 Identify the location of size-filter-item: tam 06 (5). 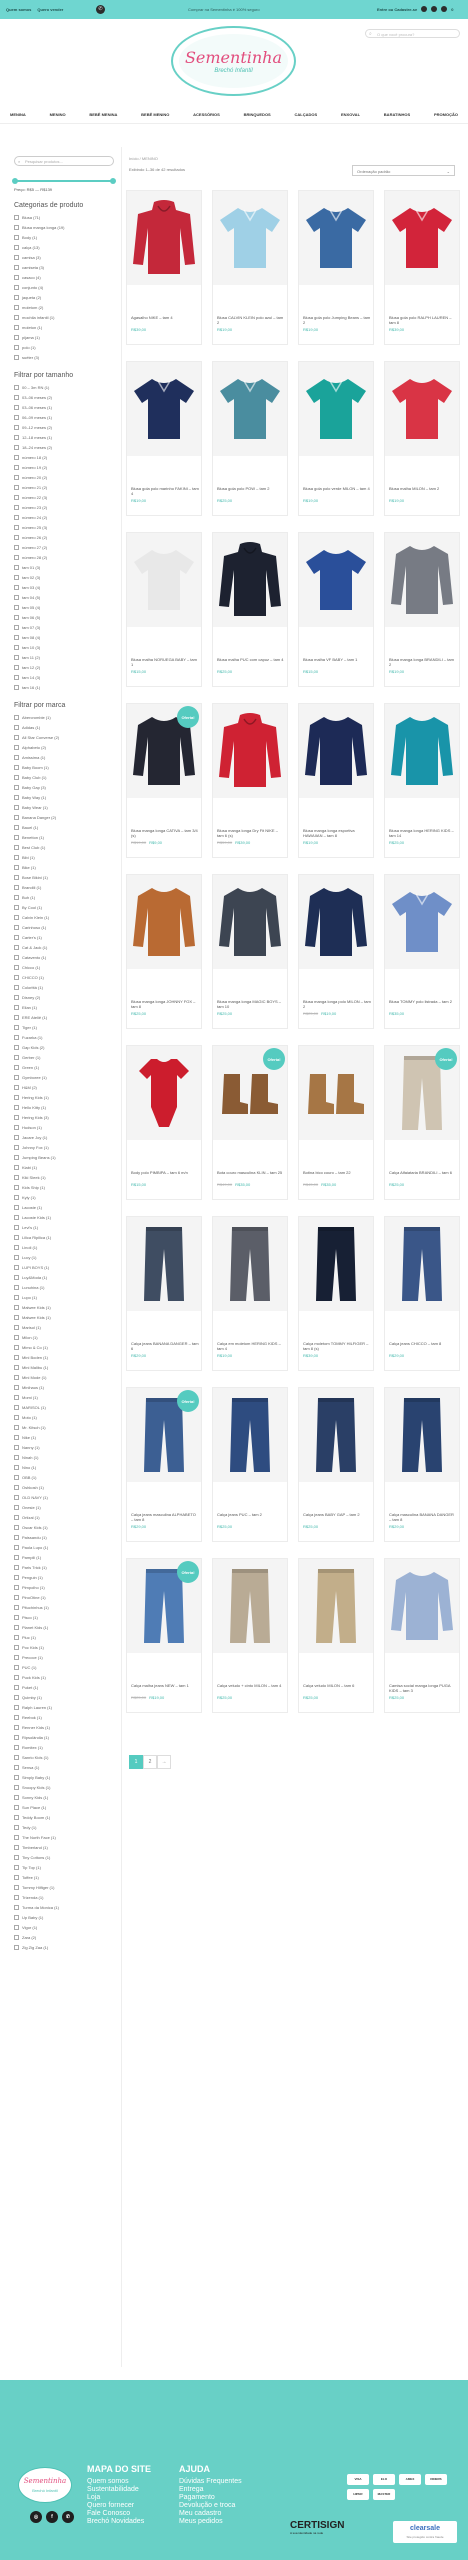
(64, 617).